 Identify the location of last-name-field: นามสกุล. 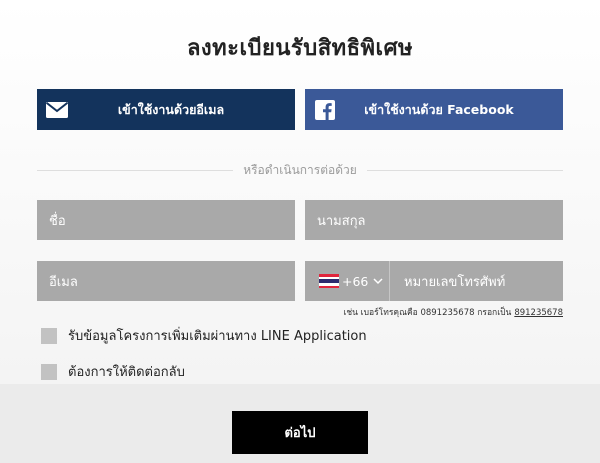
(434, 220).